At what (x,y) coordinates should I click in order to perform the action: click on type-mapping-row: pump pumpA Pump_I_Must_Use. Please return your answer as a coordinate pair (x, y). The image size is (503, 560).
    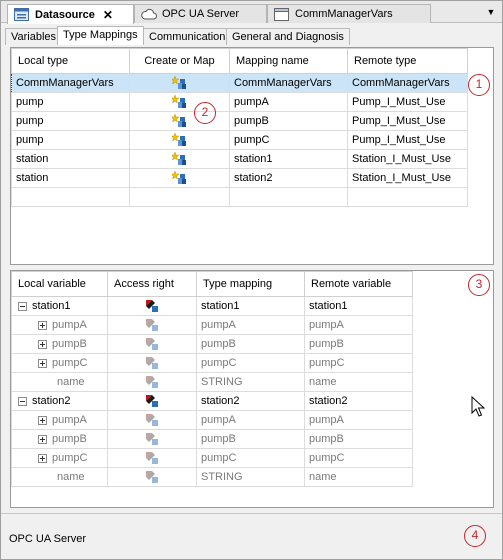
    Looking at the image, I should click on (239, 102).